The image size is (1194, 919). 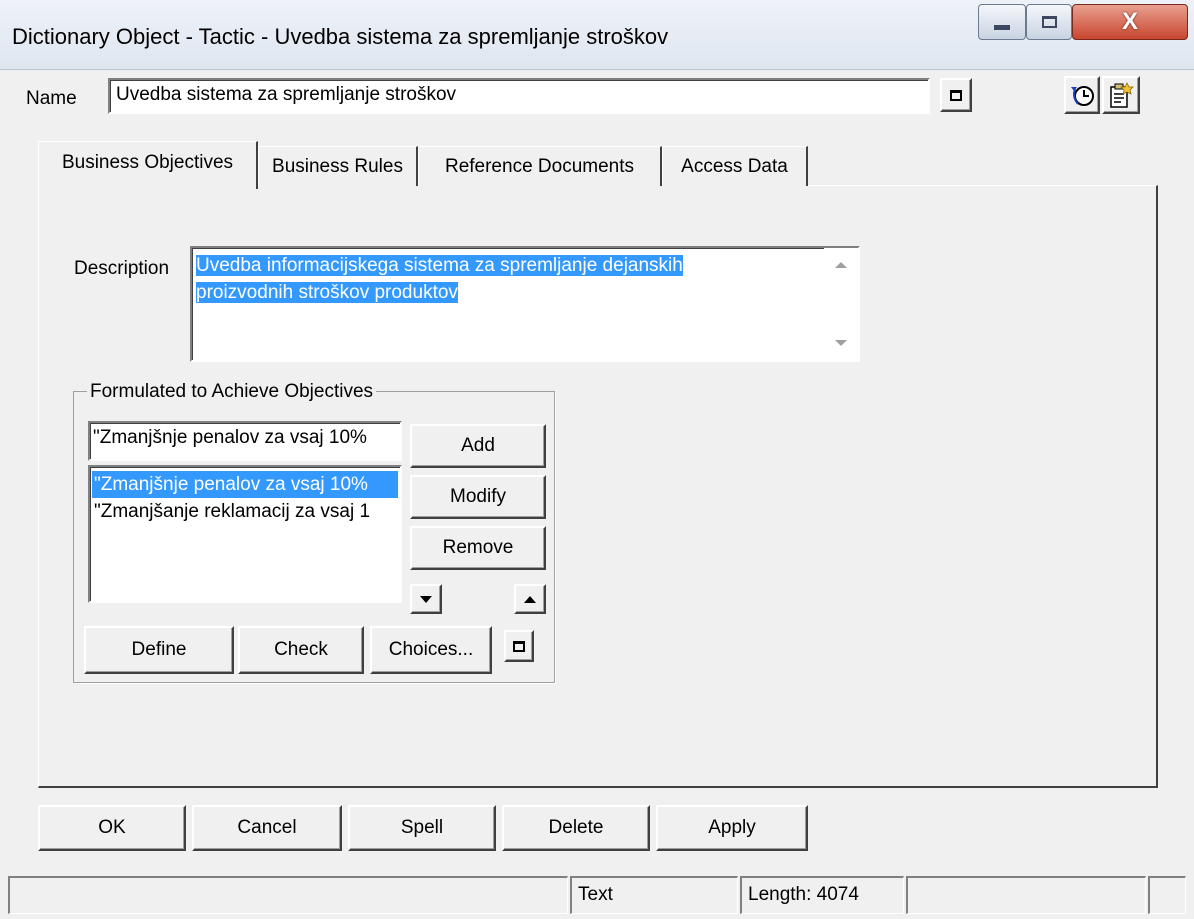 I want to click on status-cell-extra, so click(x=1026, y=895).